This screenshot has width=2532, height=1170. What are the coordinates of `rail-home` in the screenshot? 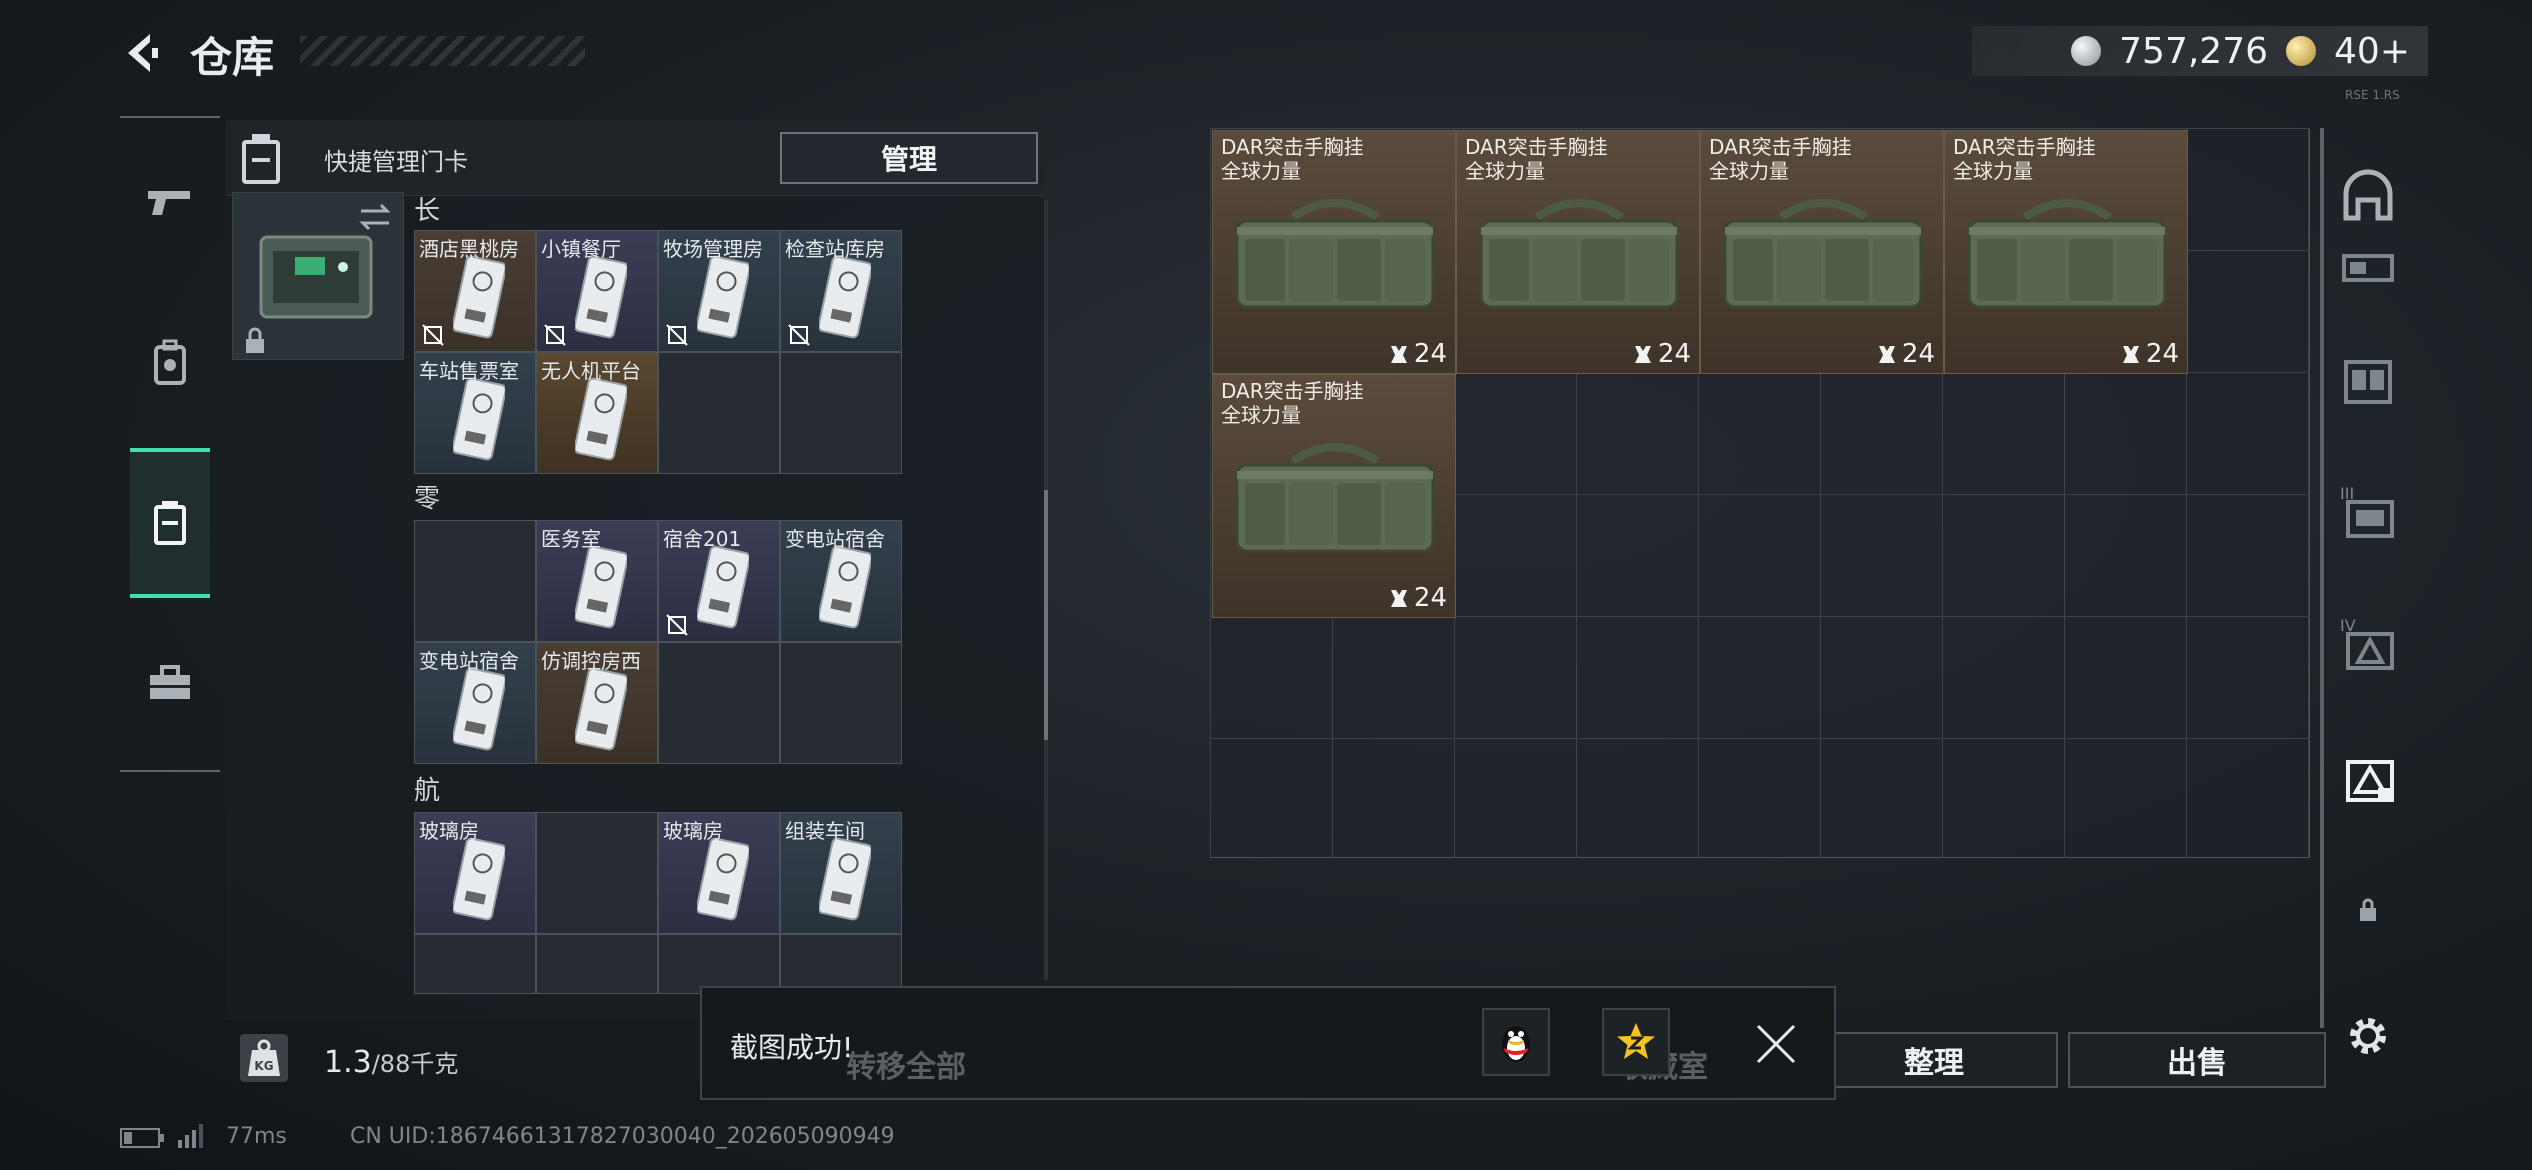 It's located at (2368, 196).